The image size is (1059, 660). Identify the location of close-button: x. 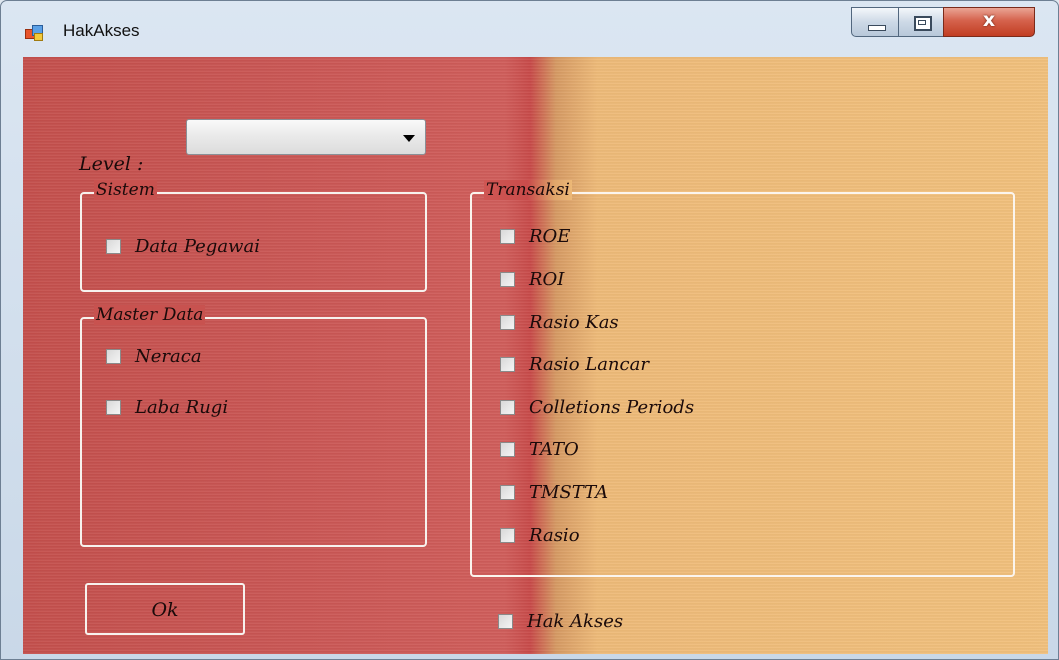
(989, 22).